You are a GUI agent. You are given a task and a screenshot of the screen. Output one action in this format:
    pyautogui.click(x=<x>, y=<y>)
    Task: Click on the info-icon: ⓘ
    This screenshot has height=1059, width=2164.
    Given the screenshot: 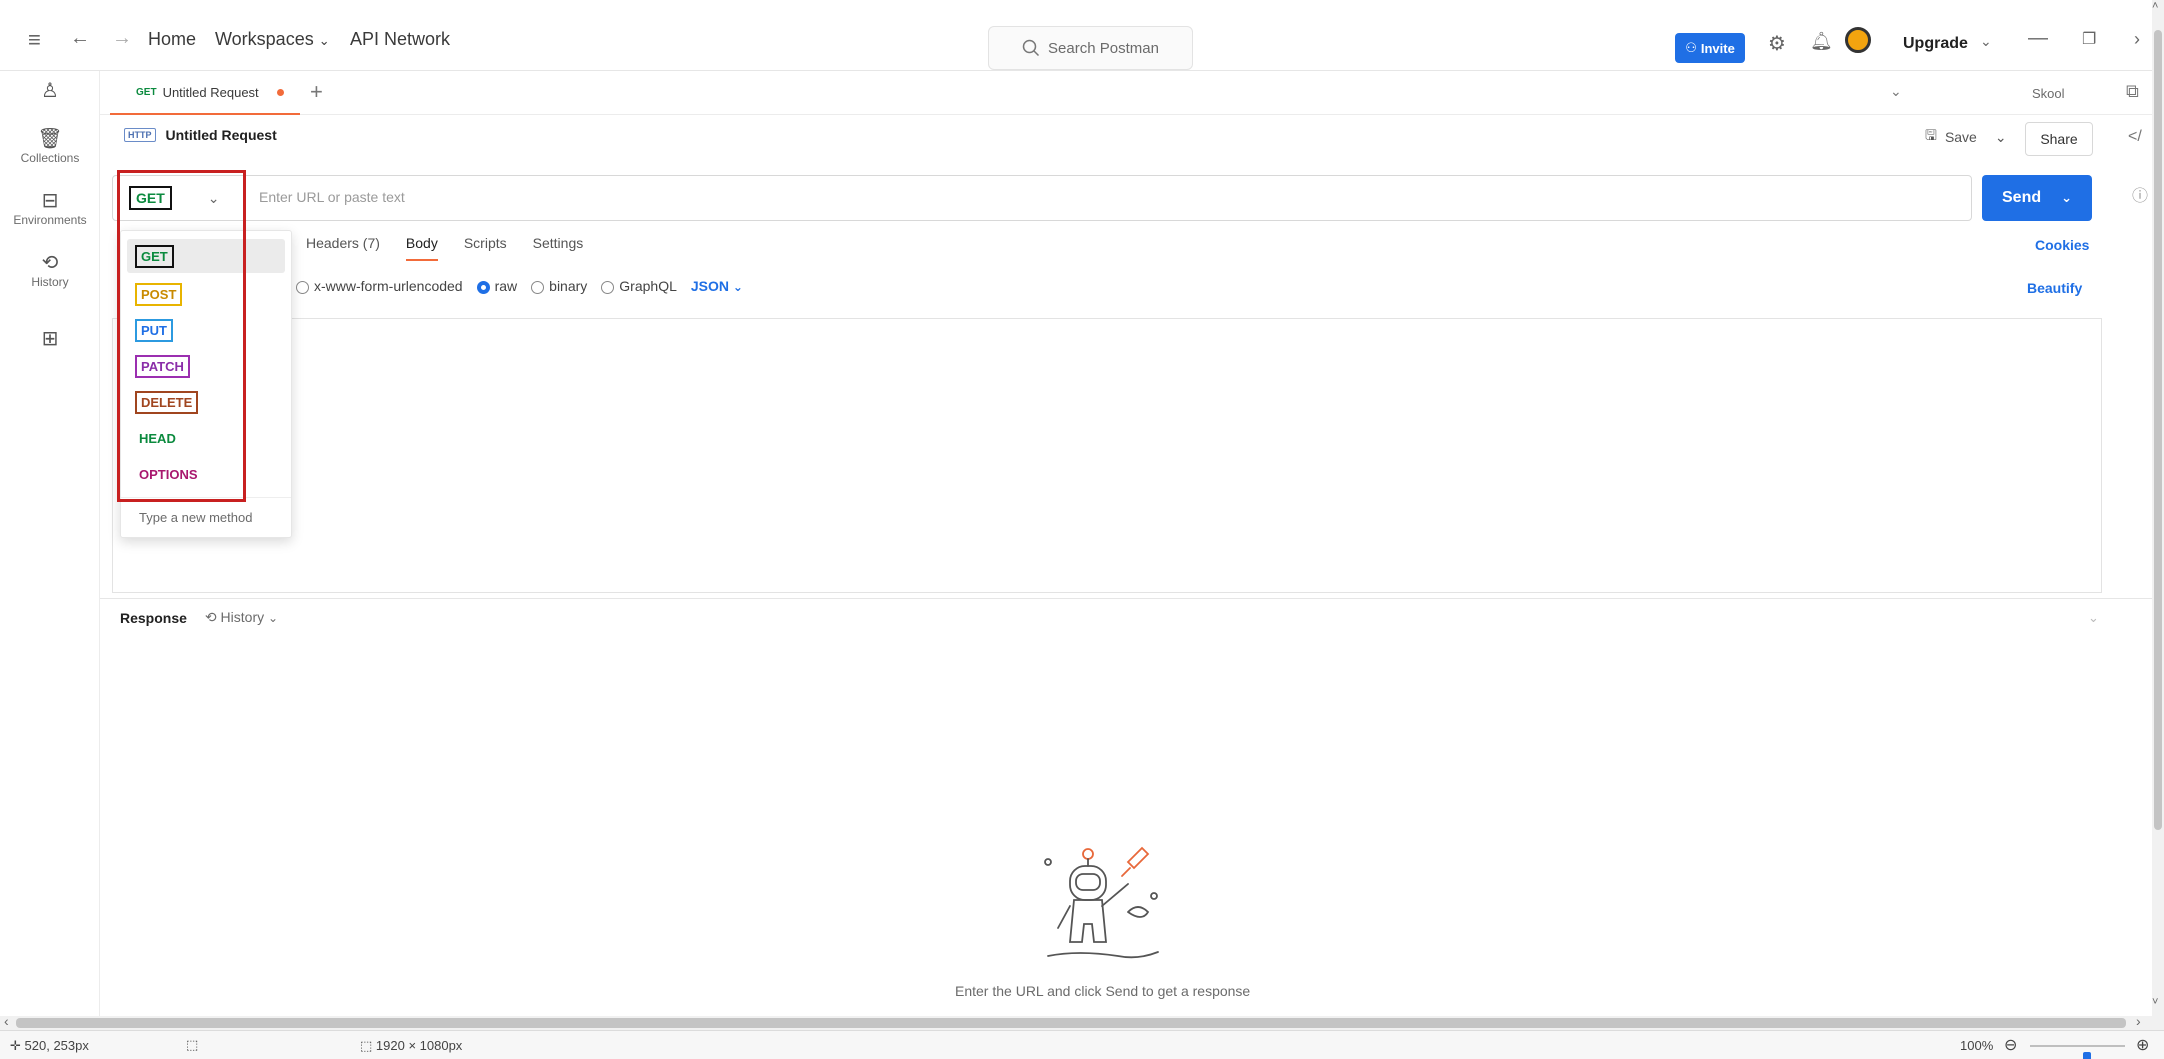 What is the action you would take?
    pyautogui.click(x=2140, y=194)
    